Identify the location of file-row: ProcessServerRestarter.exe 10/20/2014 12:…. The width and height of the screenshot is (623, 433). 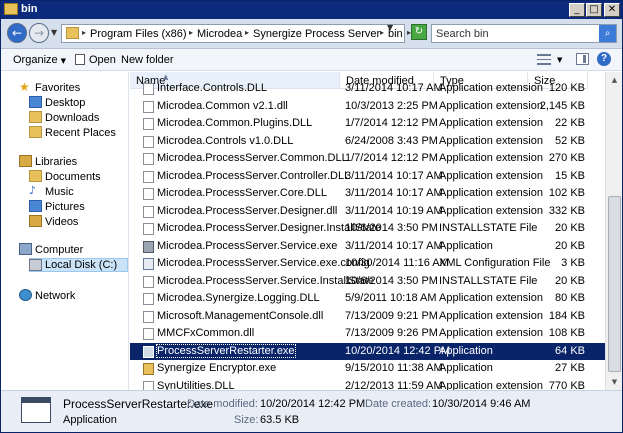
(367, 351).